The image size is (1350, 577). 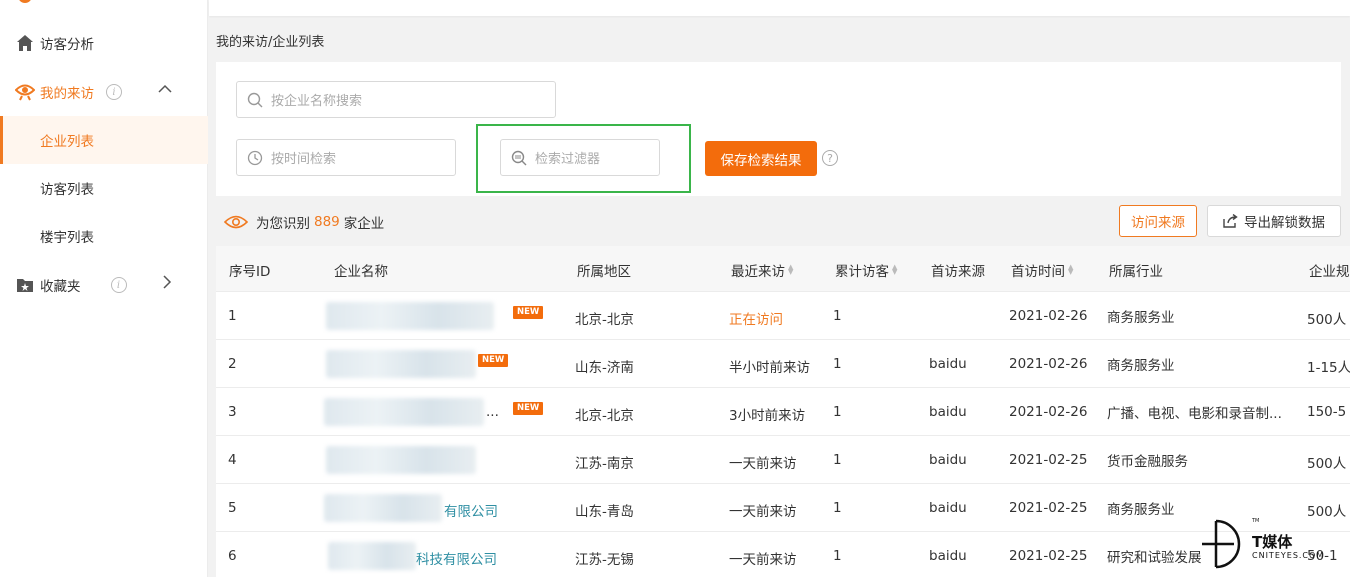 What do you see at coordinates (1288, 555) in the screenshot?
I see `watermark-subtitle: CNITEYES.COM` at bounding box center [1288, 555].